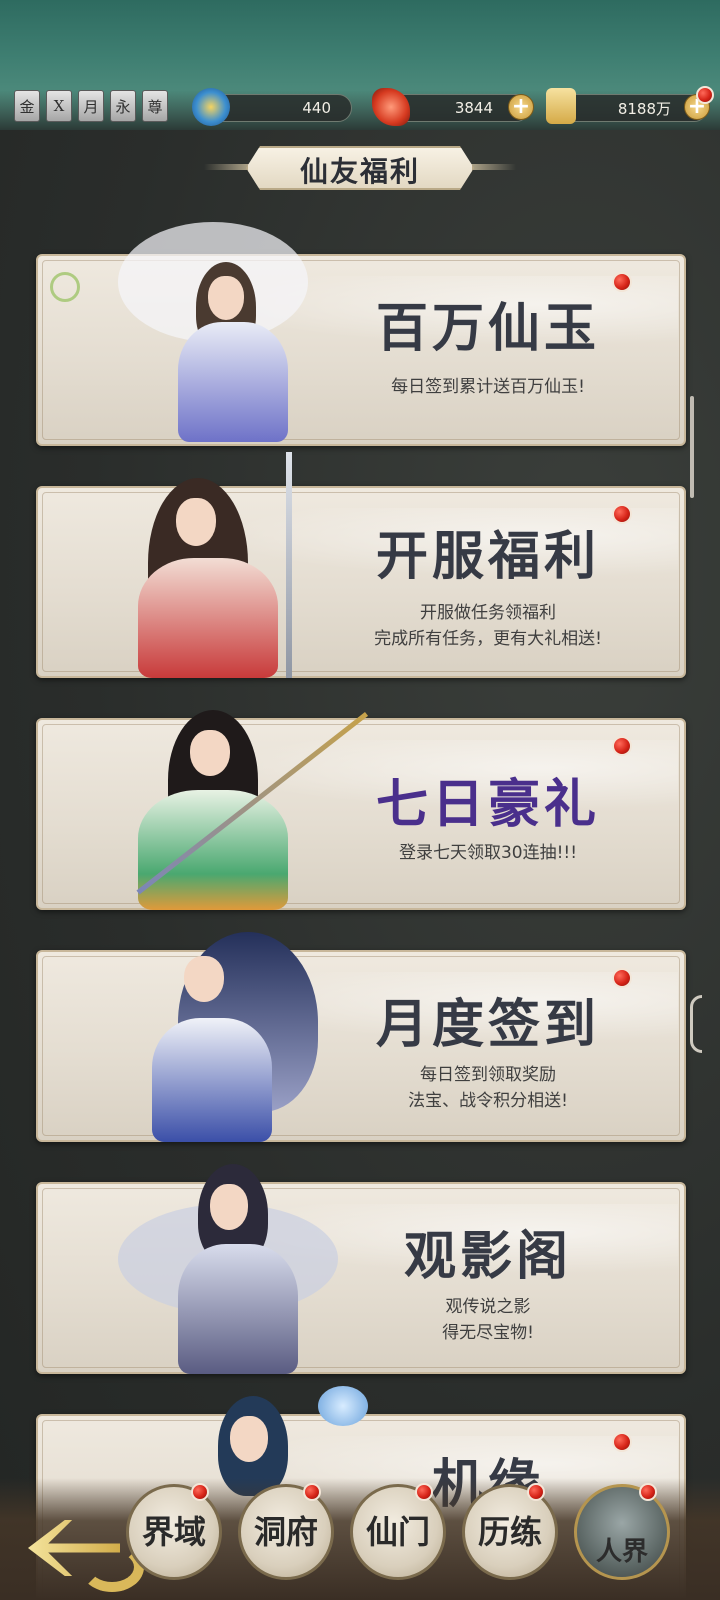 The height and width of the screenshot is (1600, 720). Describe the element at coordinates (521, 107) in the screenshot. I see `add-jade-button: +` at that location.